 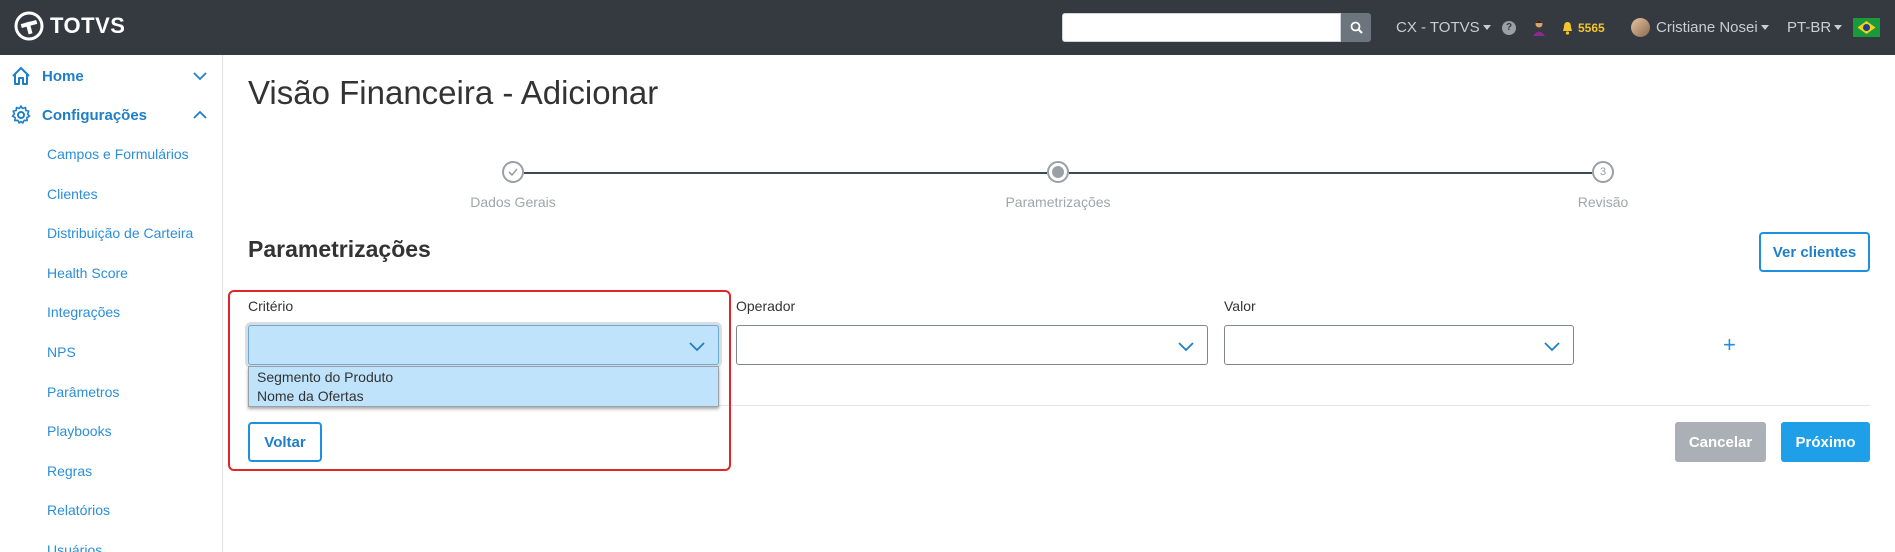 I want to click on proximo-button: Próximo, so click(x=1825, y=442).